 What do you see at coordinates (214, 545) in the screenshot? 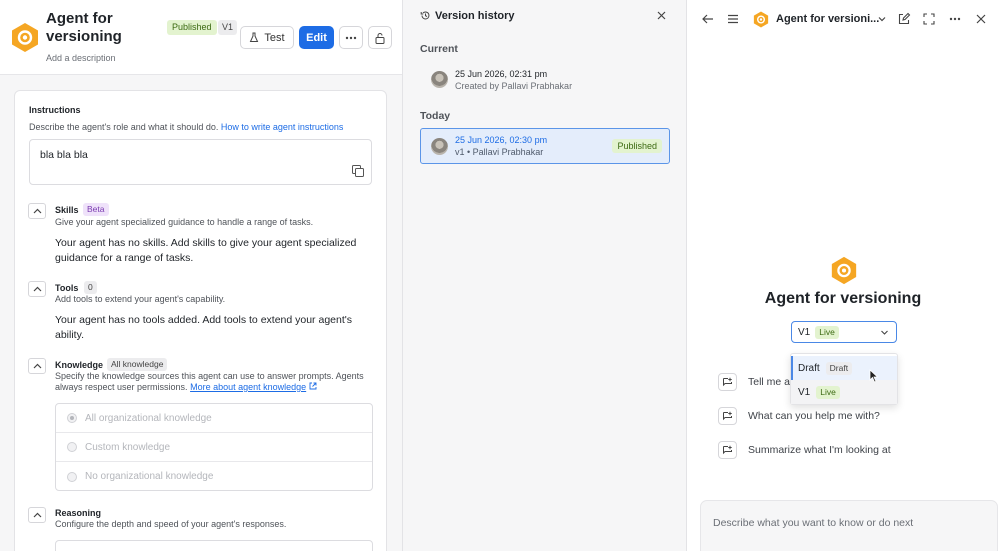
I see `reasoning-options` at bounding box center [214, 545].